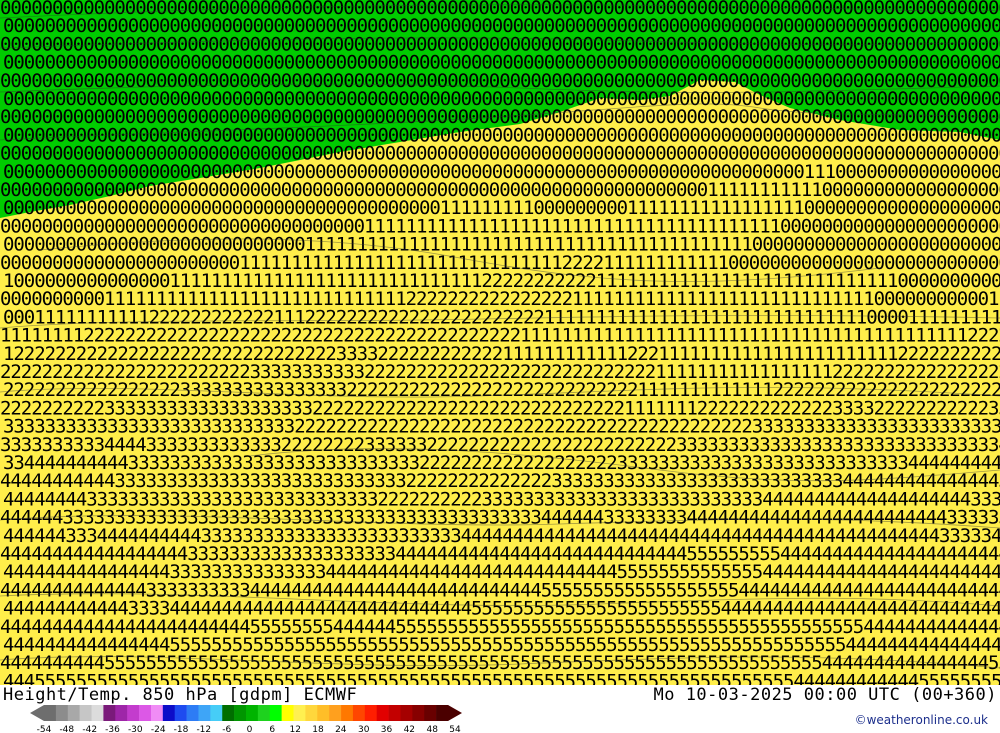 This screenshot has height=733, width=1000. I want to click on legend-tick-label: -24, so click(158, 729).